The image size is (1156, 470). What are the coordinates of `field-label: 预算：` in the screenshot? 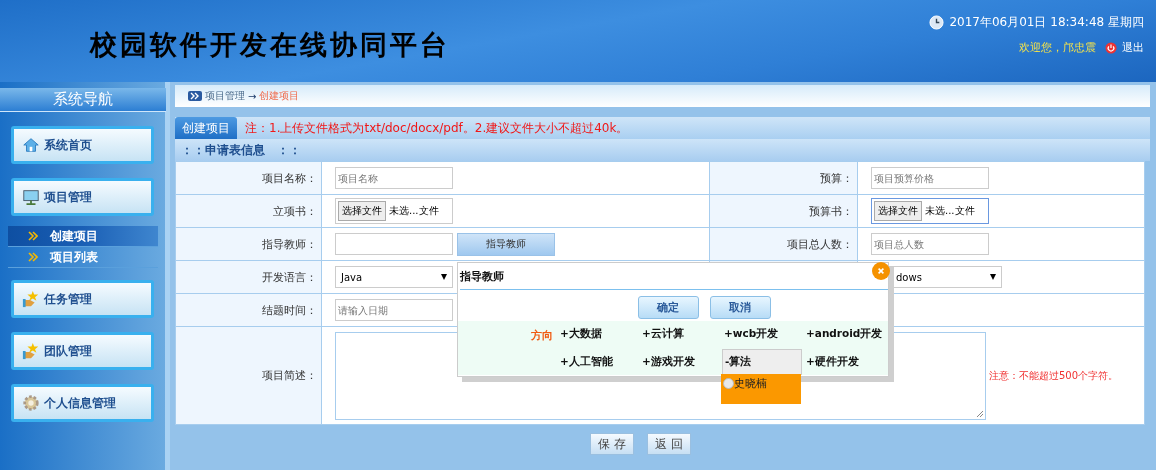 It's located at (836, 178).